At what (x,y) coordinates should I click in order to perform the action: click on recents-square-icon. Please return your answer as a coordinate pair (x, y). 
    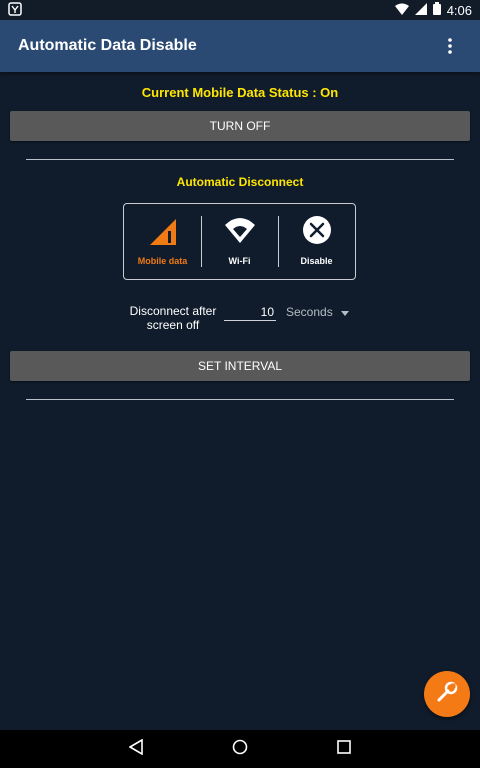
    Looking at the image, I should click on (344, 749).